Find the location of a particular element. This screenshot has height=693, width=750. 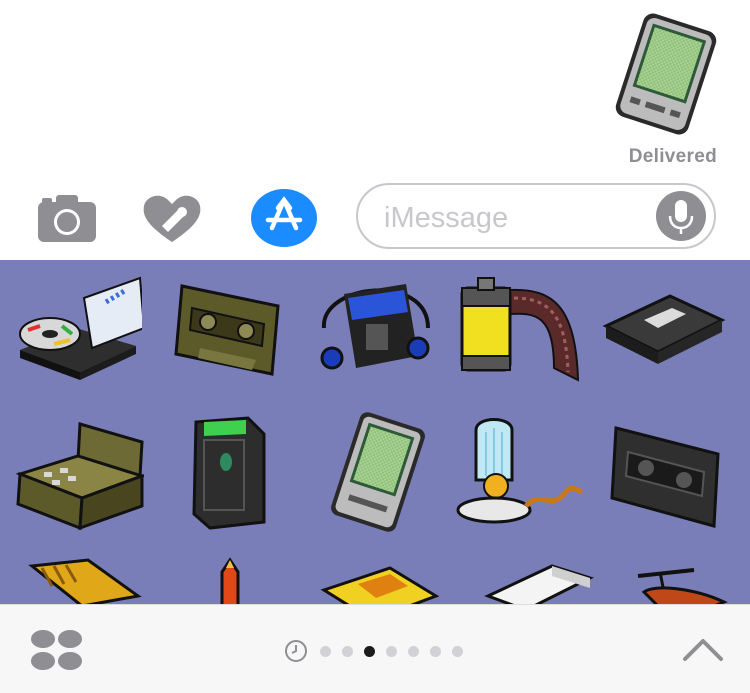

sticker-cd-player is located at coordinates (80, 328).